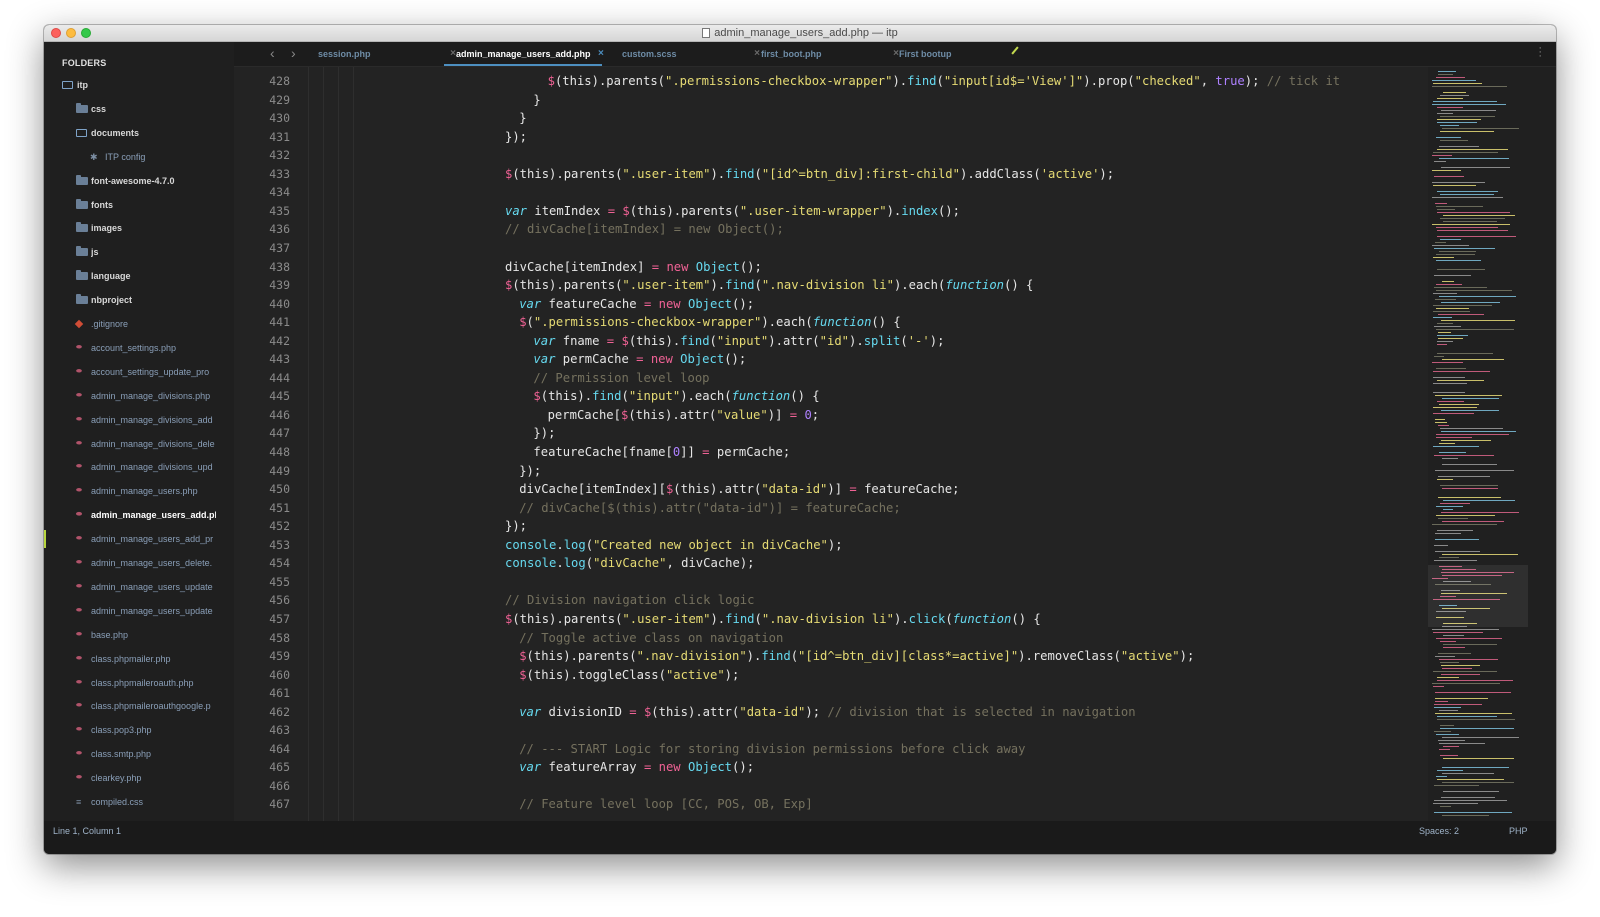 This screenshot has width=1600, height=917. I want to click on code-line: 449});, so click(831, 471).